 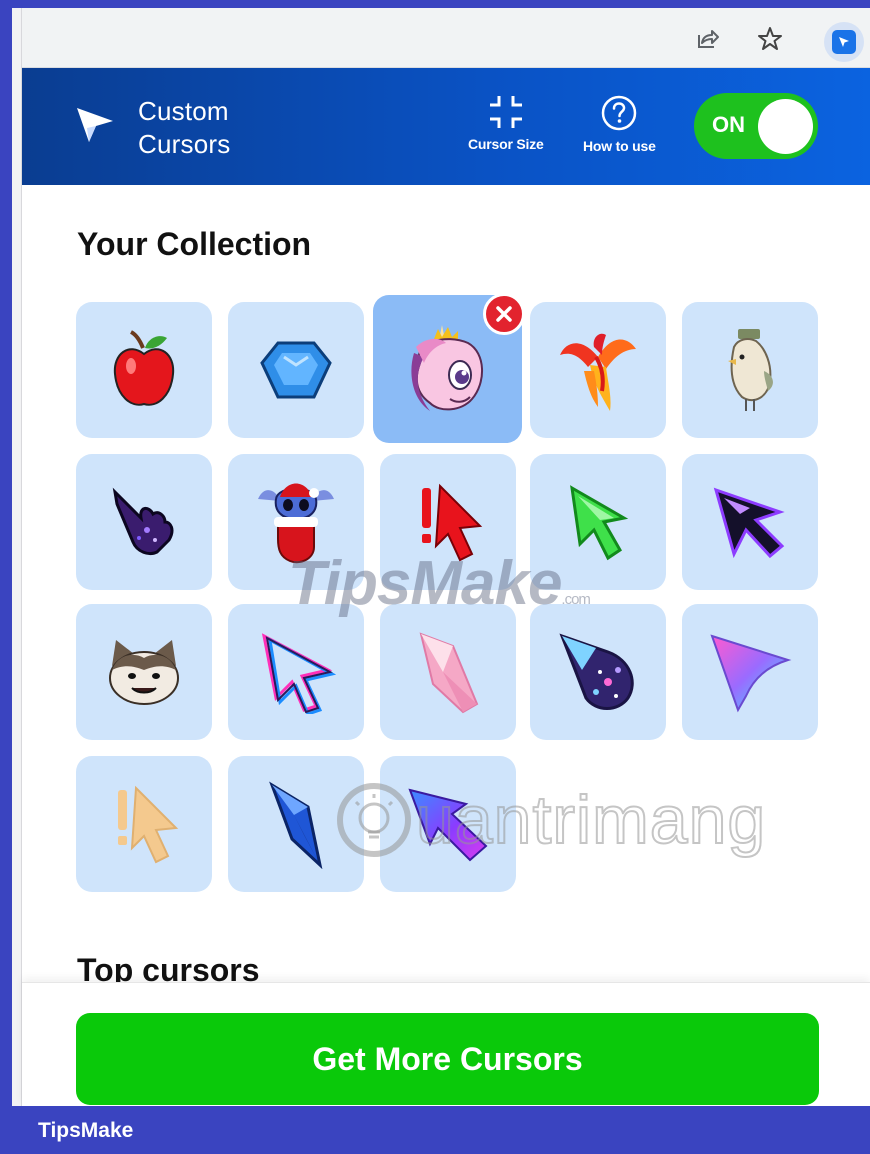 I want to click on bookmark-star-icon, so click(x=770, y=39).